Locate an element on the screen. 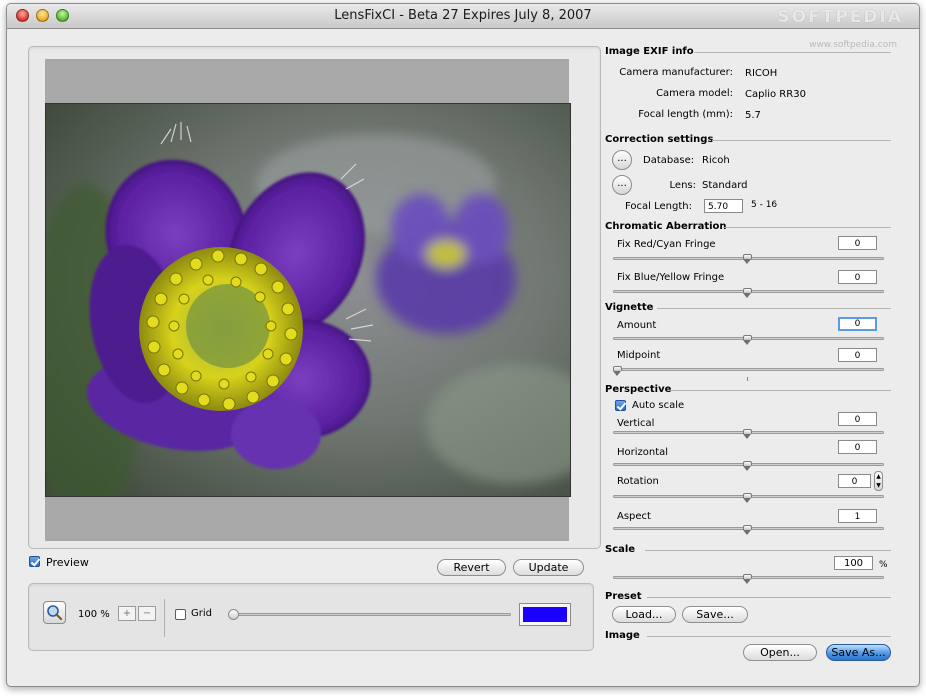 This screenshot has width=926, height=696. perspective-header: Perspective is located at coordinates (638, 389).